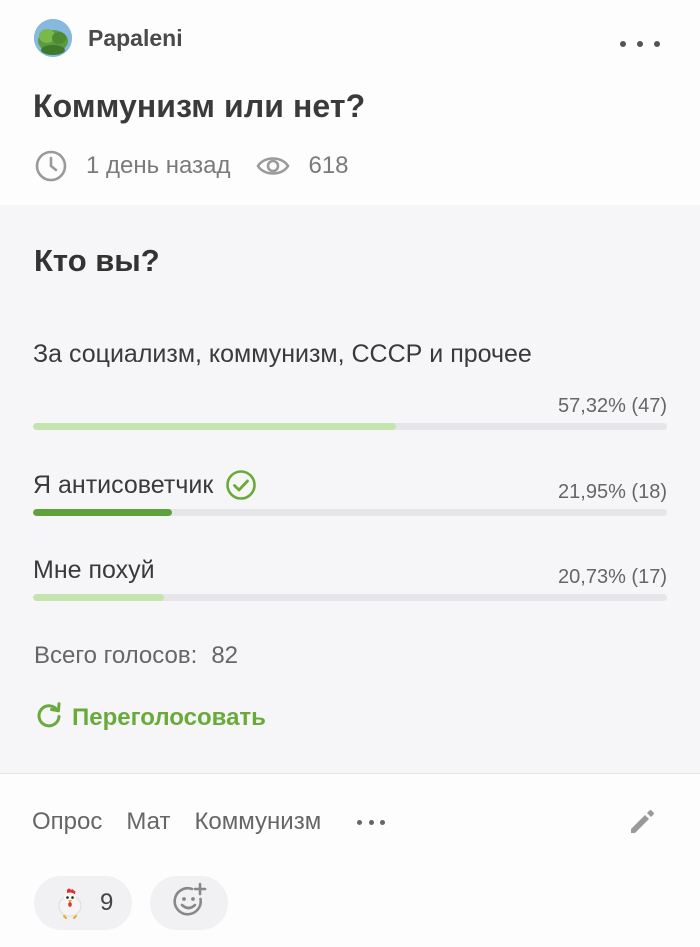  Describe the element at coordinates (158, 165) in the screenshot. I see `post-time: 1 день назад` at that location.